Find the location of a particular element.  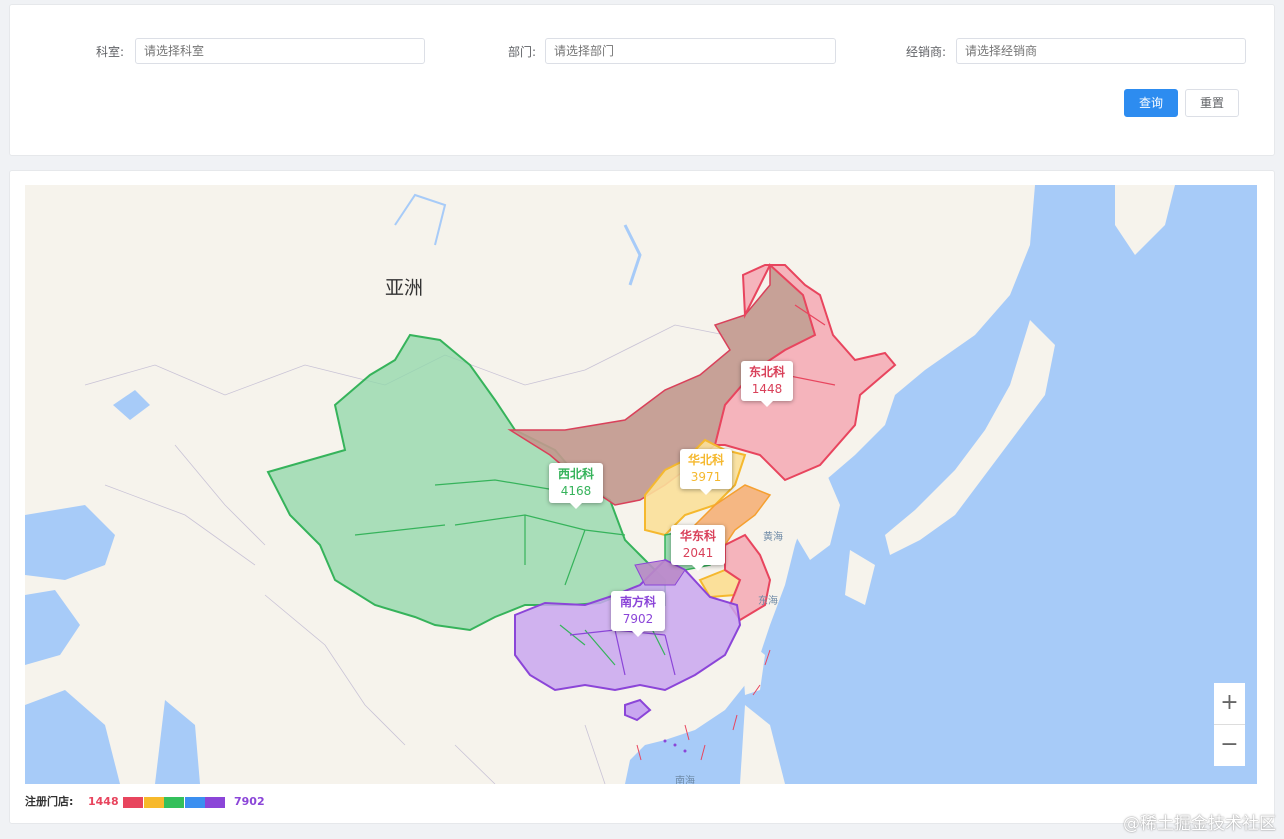

callout-value: 7902 is located at coordinates (638, 619).